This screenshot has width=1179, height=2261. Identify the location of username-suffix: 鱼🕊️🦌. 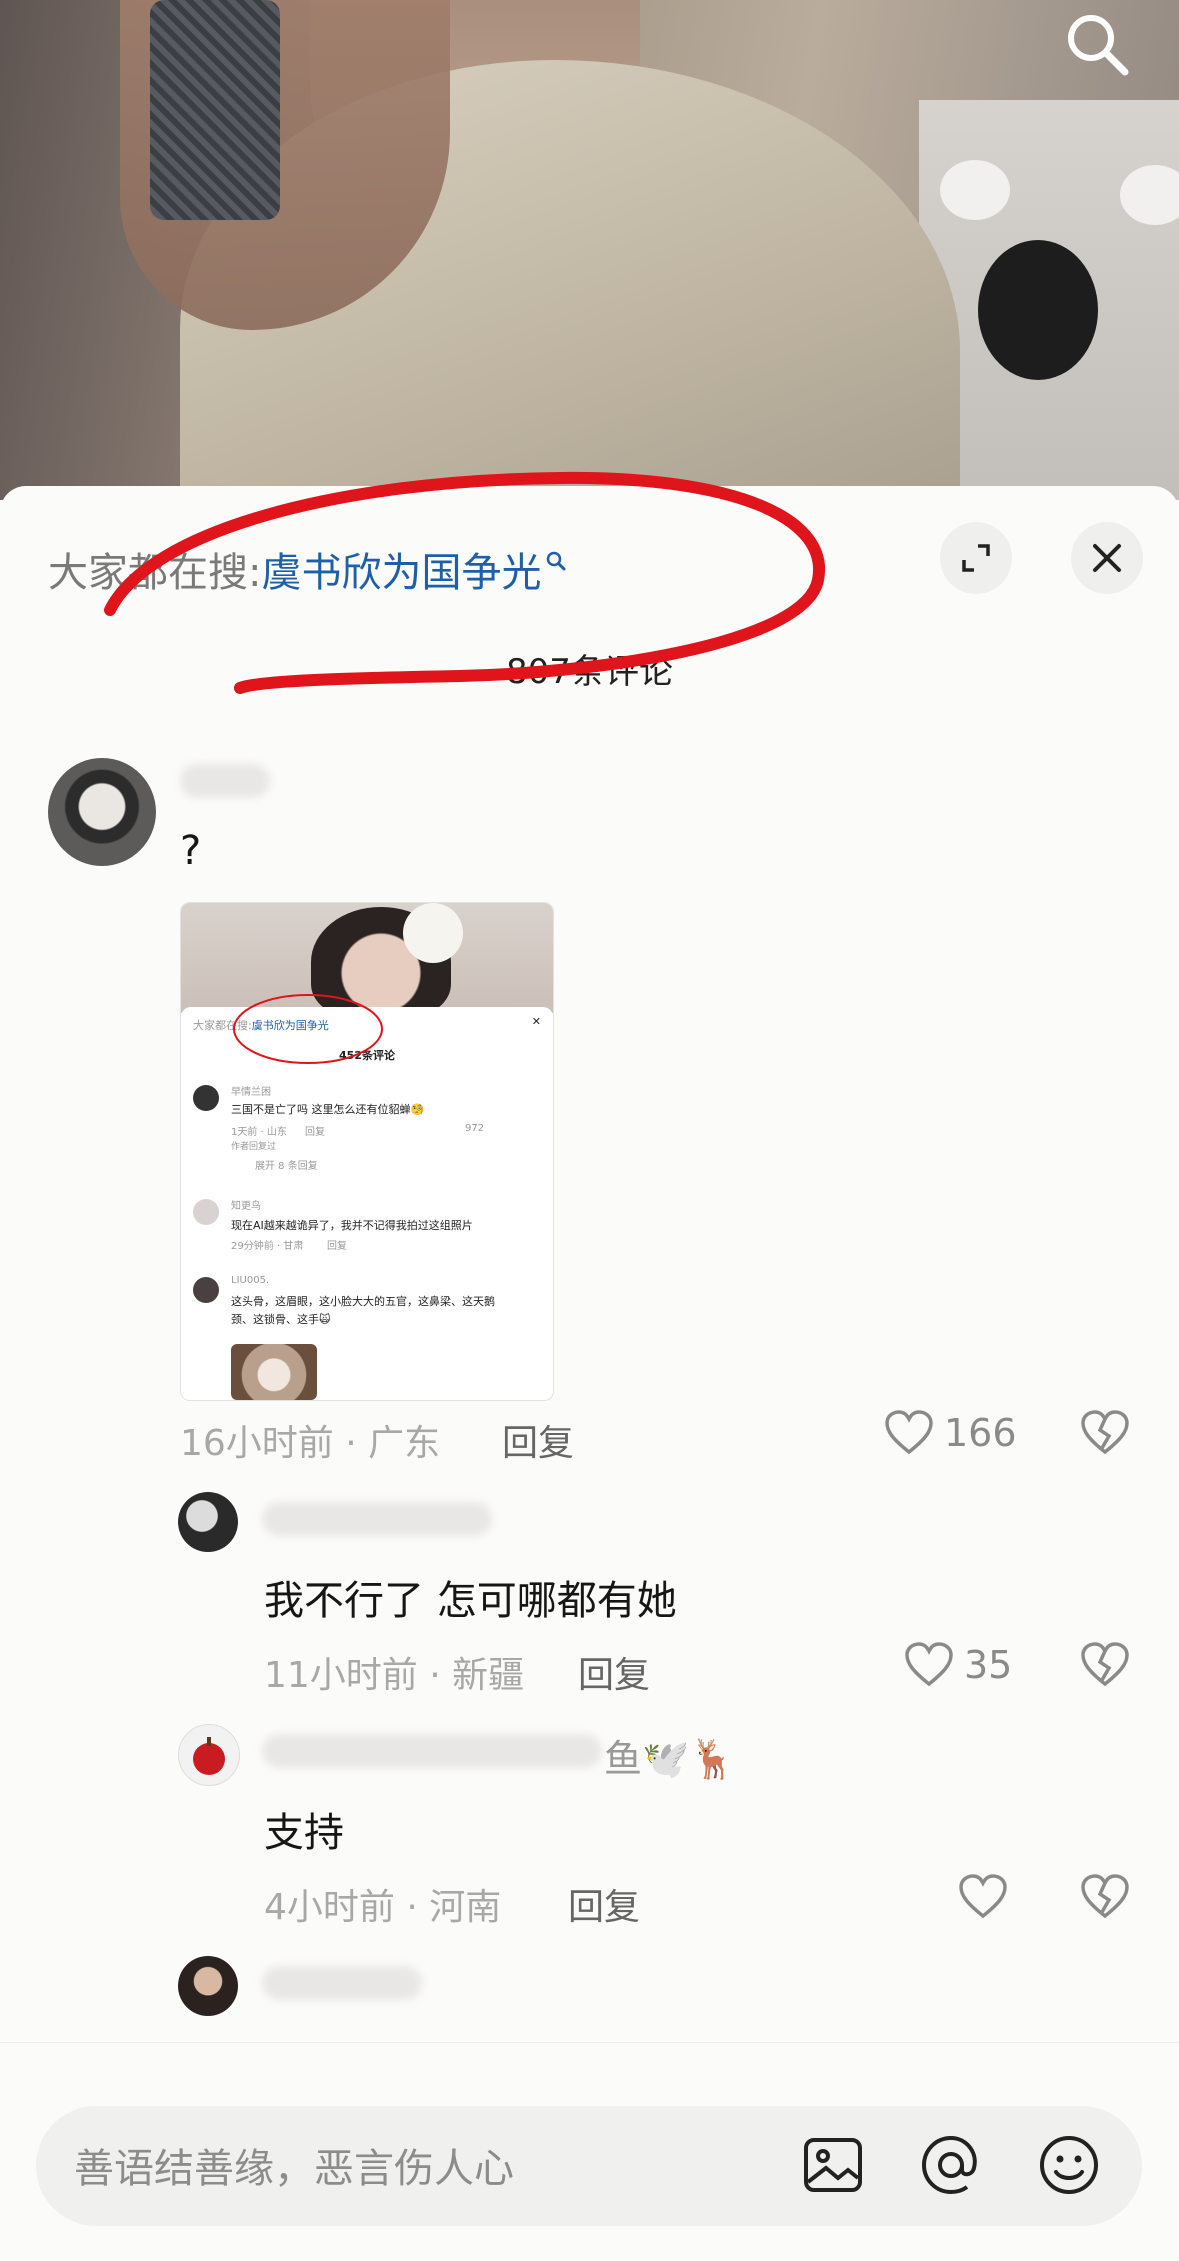
(670, 1759).